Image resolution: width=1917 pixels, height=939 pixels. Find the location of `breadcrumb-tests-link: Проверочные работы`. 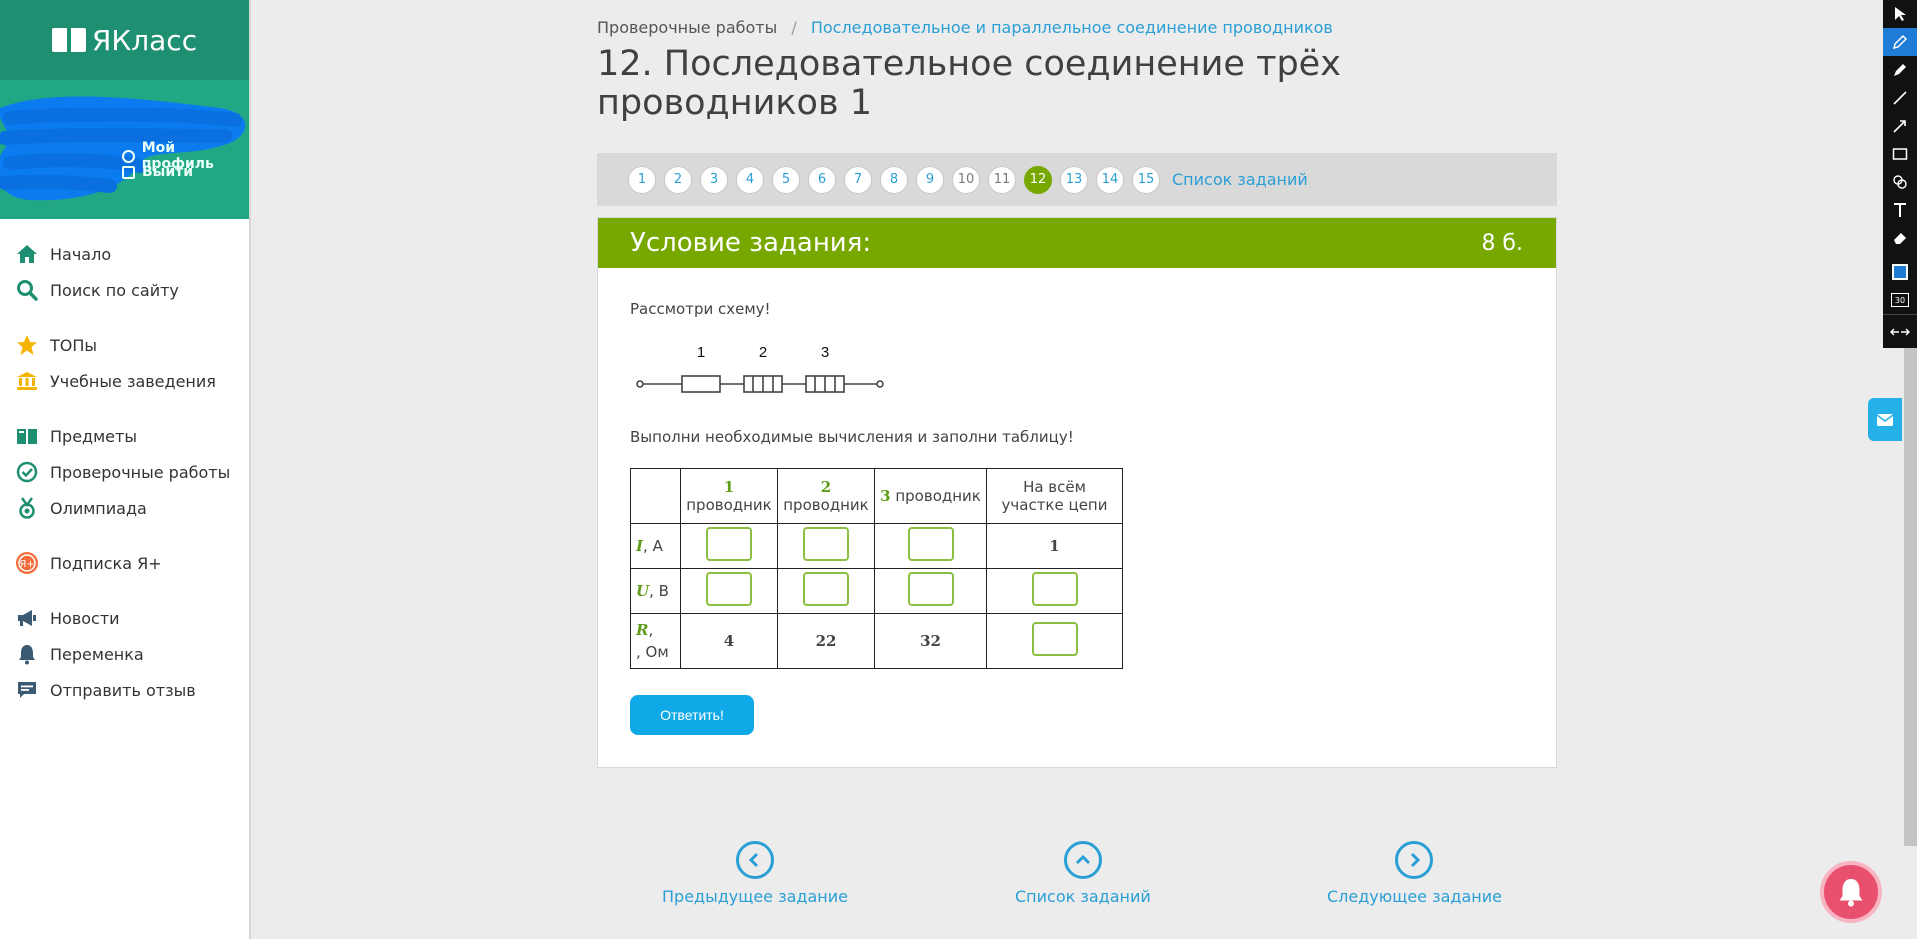

breadcrumb-tests-link: Проверочные работы is located at coordinates (687, 27).